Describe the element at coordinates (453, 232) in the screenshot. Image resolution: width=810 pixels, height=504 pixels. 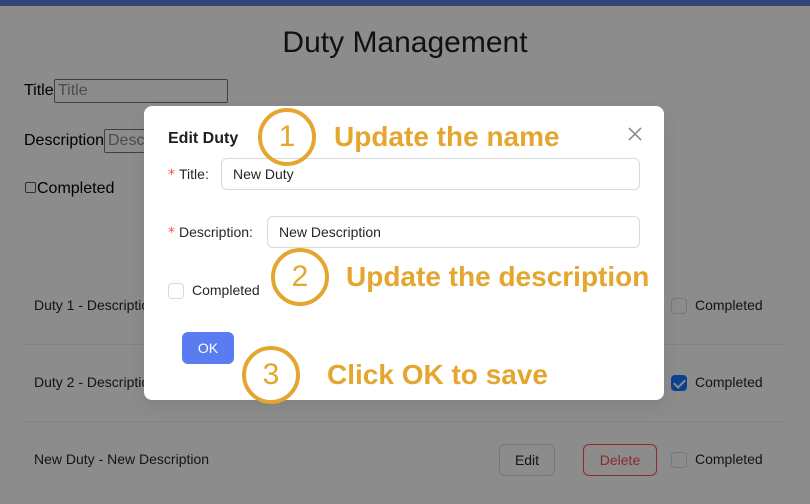
I see `modal-description-input` at that location.